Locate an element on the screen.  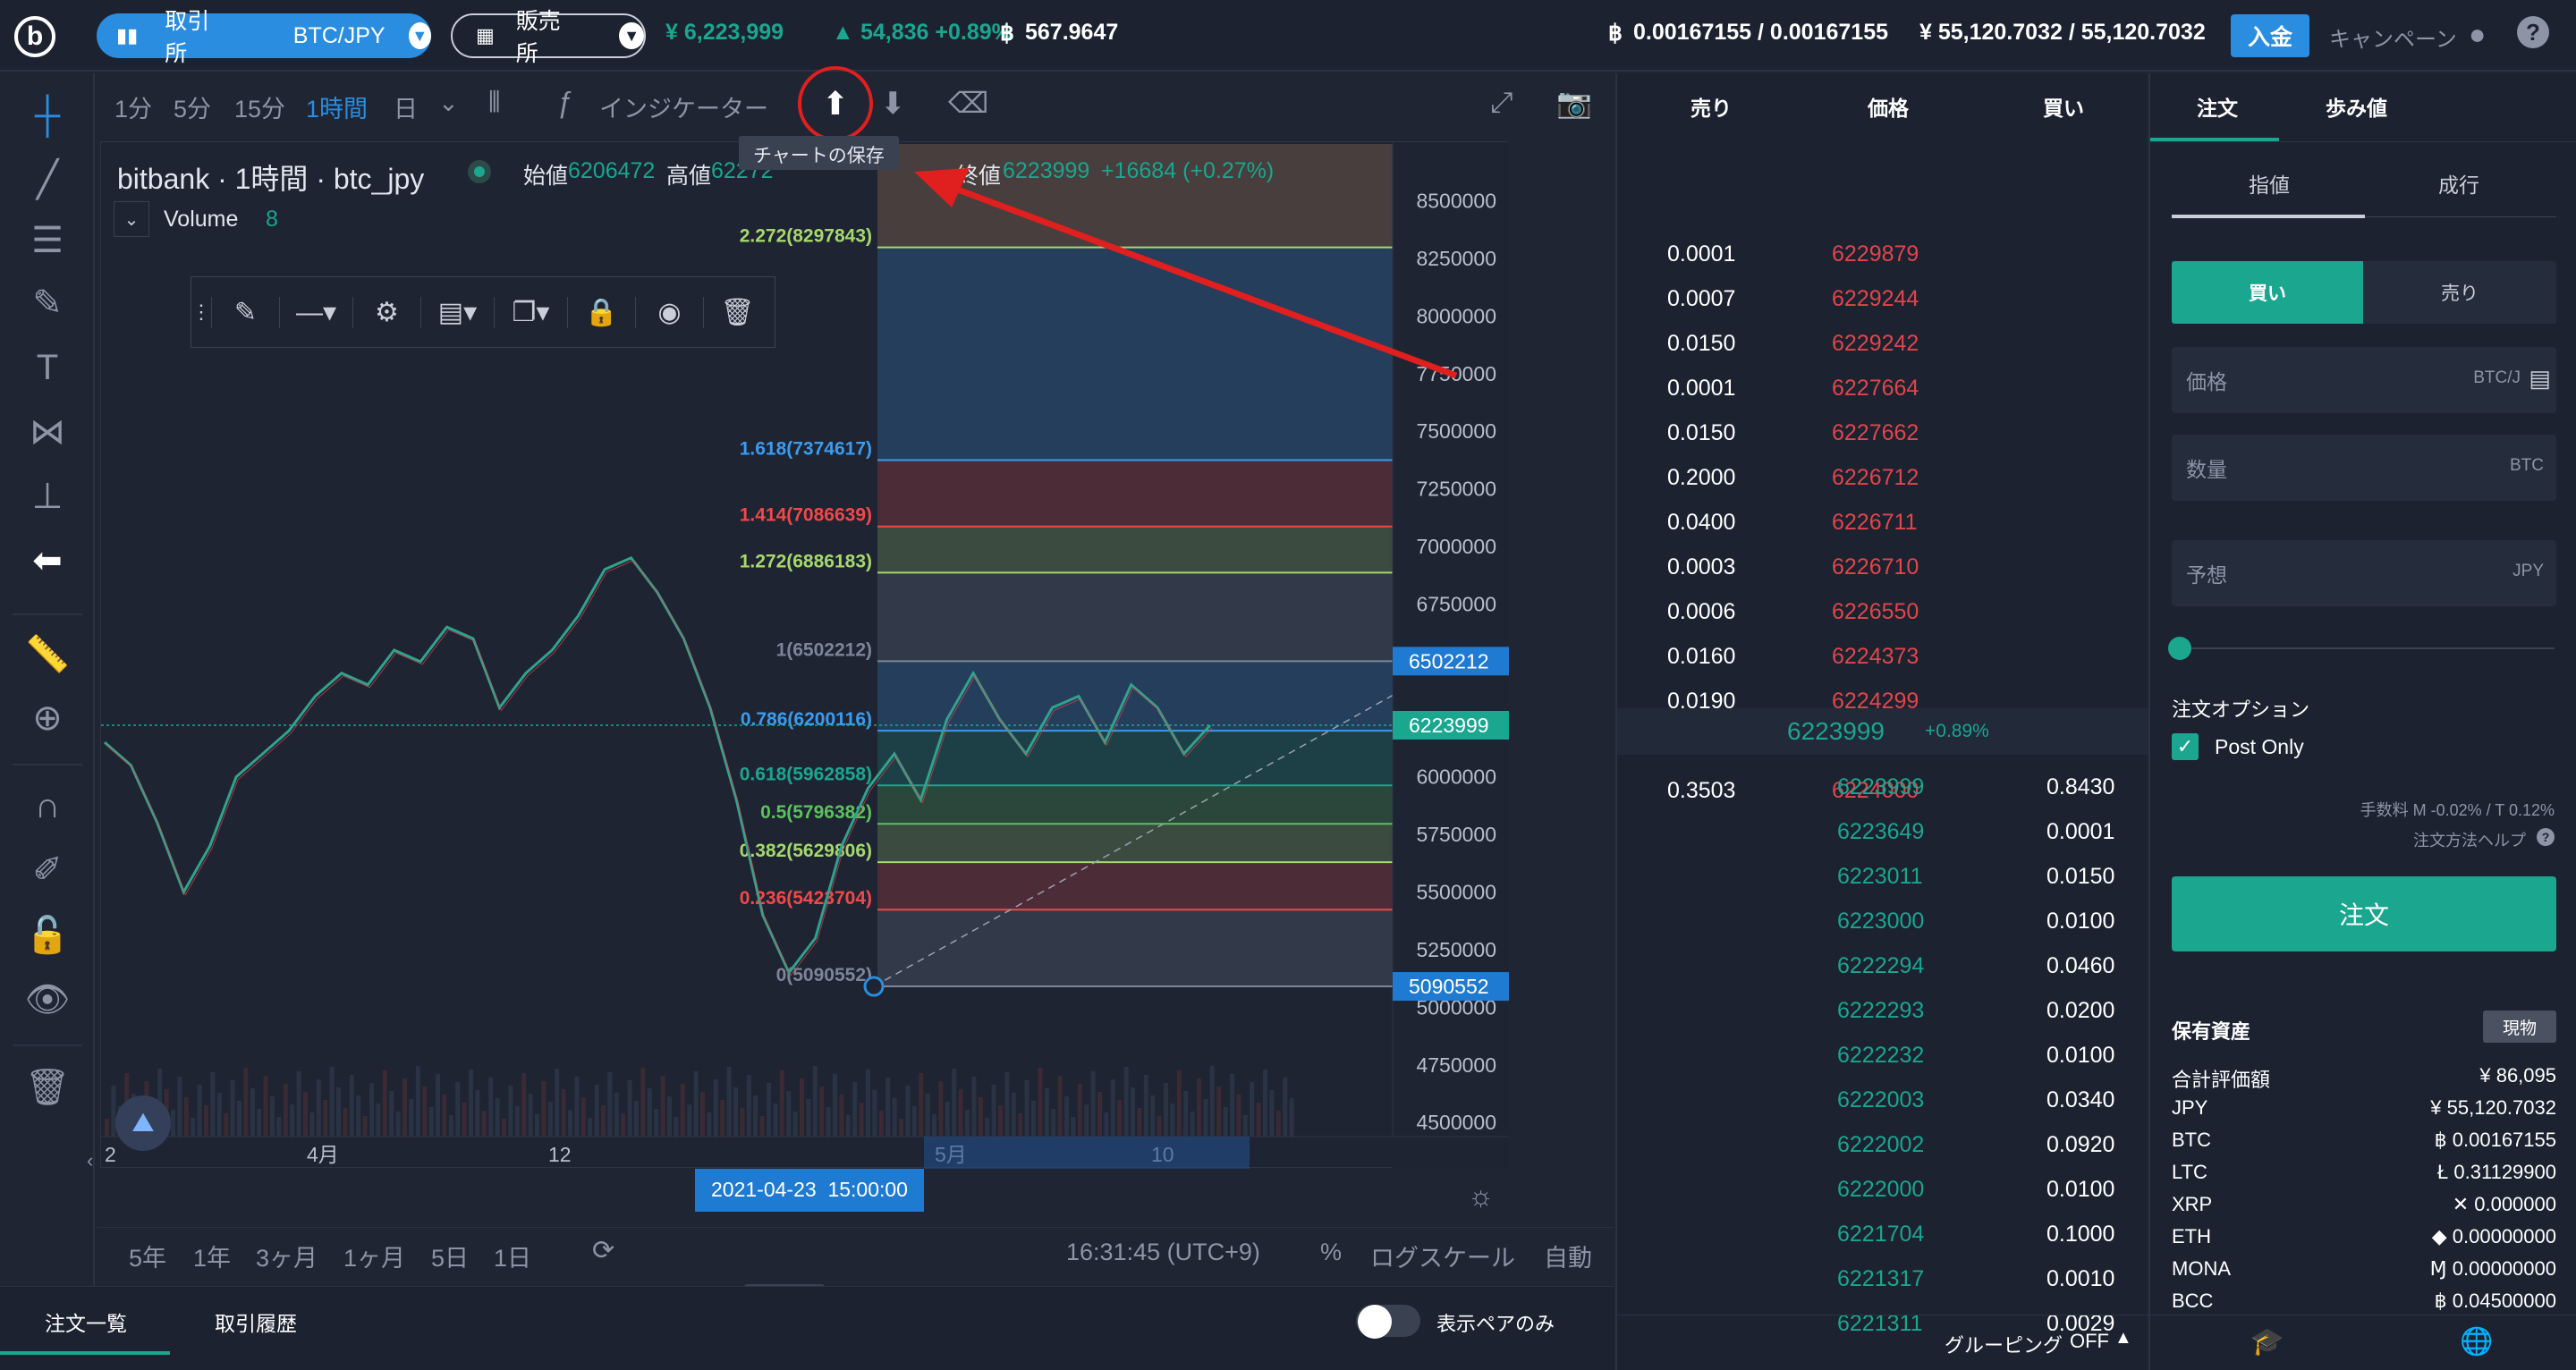
post-only-checkbox: ✓ is located at coordinates (2185, 746).